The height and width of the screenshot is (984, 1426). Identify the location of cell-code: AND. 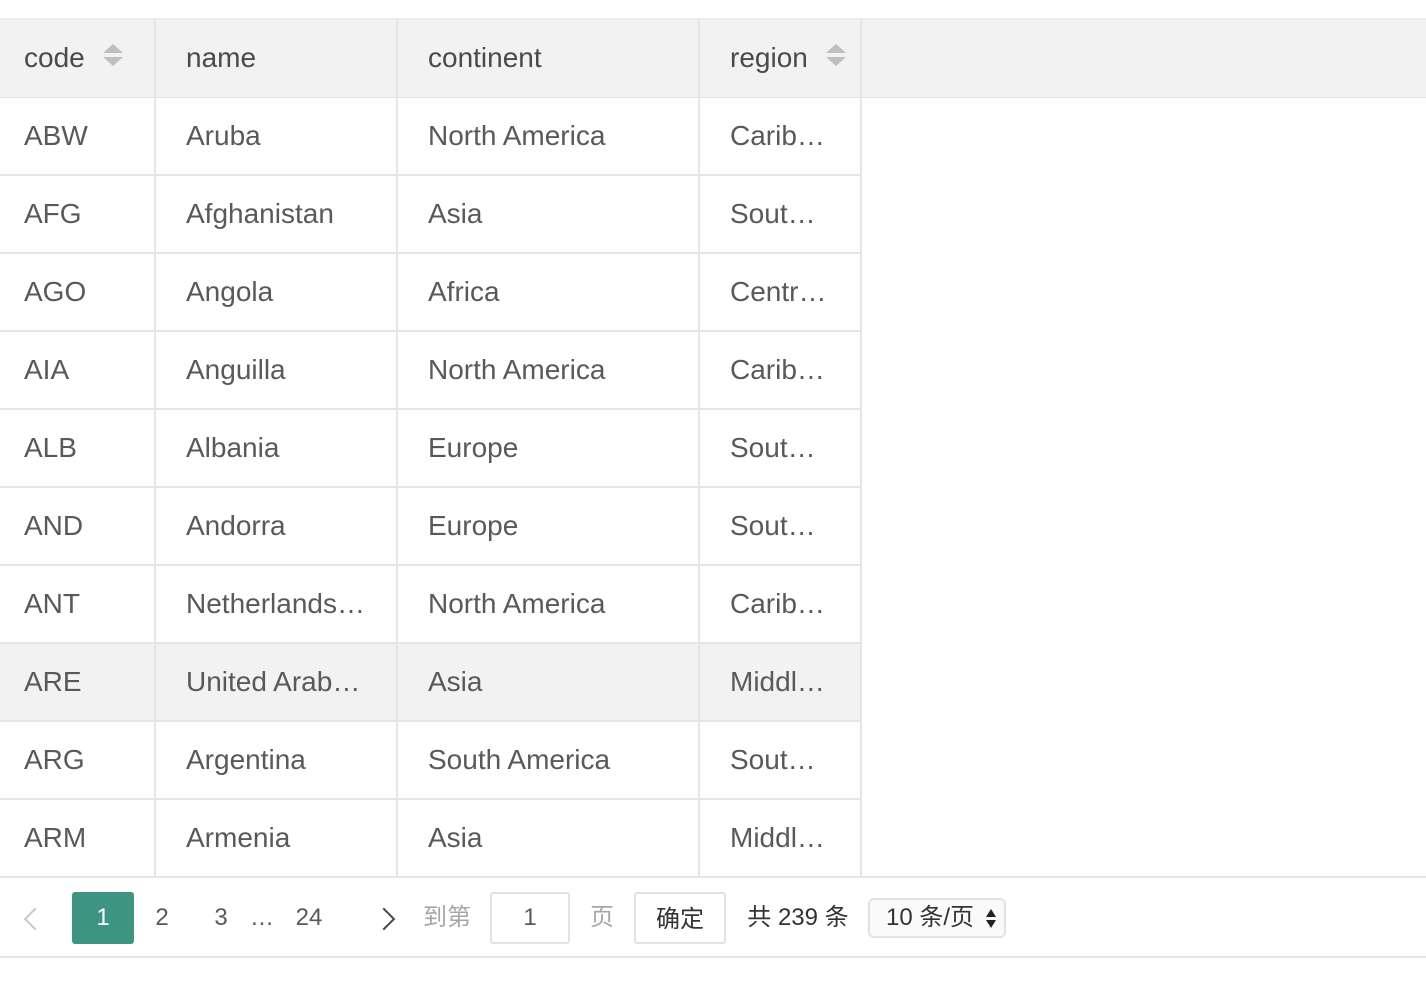
(78, 526).